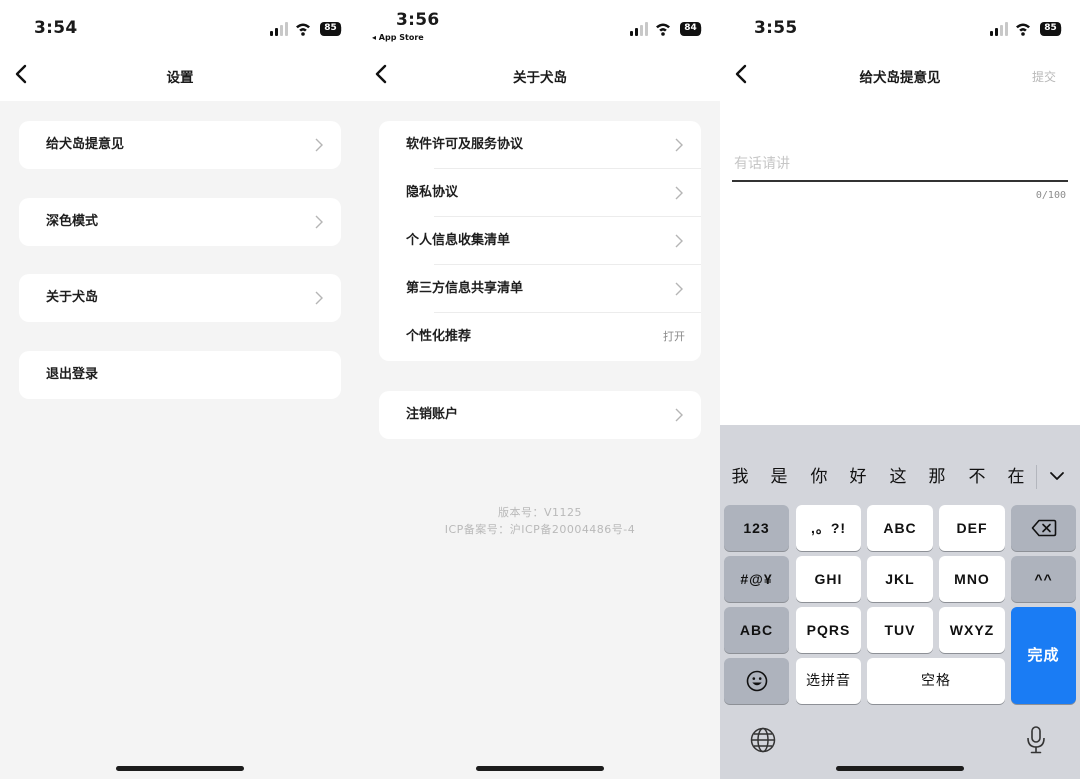 The width and height of the screenshot is (1080, 779). Describe the element at coordinates (180, 78) in the screenshot. I see `page-title: 设置` at that location.